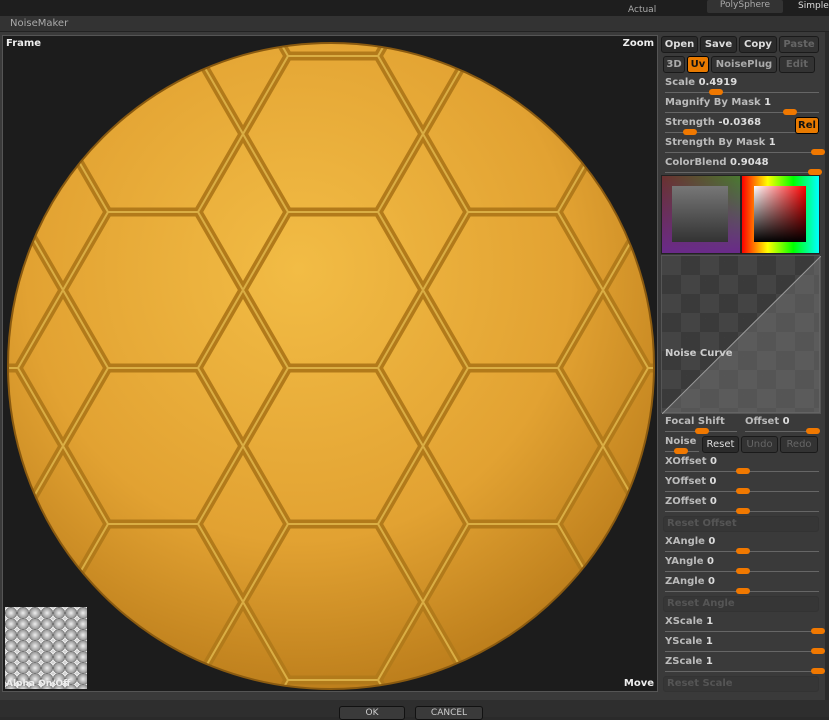 The height and width of the screenshot is (720, 829). I want to click on yscale-slider: YScale 1, so click(745, 646).